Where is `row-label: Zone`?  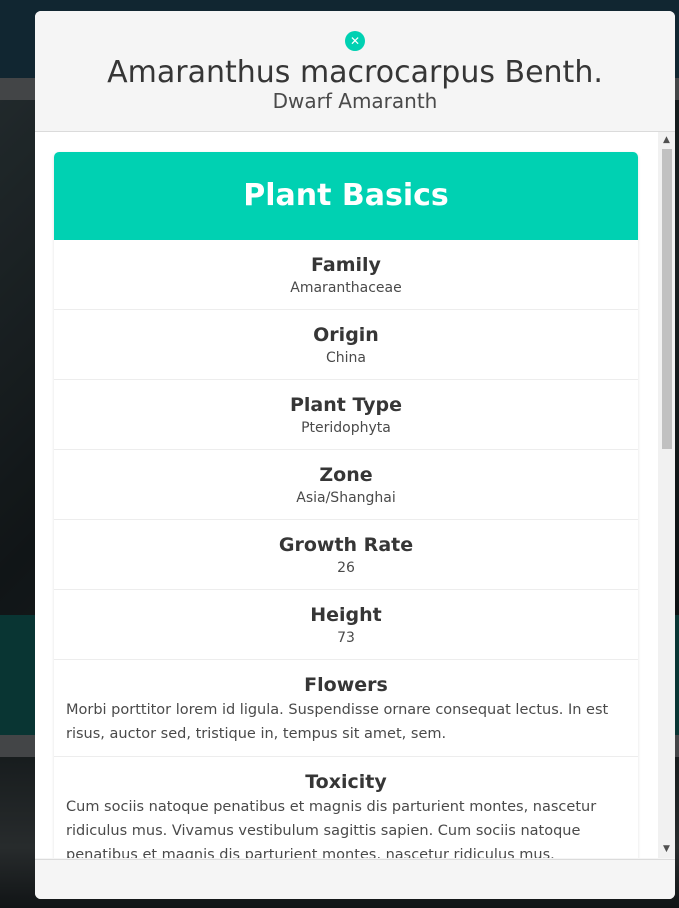 row-label: Zone is located at coordinates (346, 475).